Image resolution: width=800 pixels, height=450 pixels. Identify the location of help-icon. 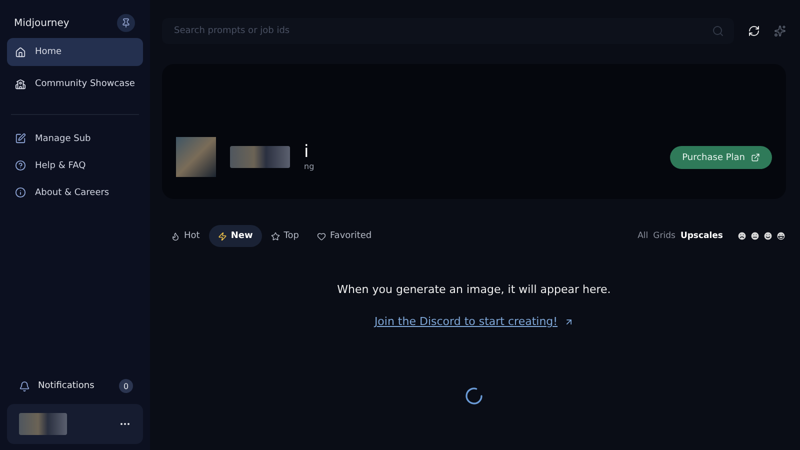
(20, 165).